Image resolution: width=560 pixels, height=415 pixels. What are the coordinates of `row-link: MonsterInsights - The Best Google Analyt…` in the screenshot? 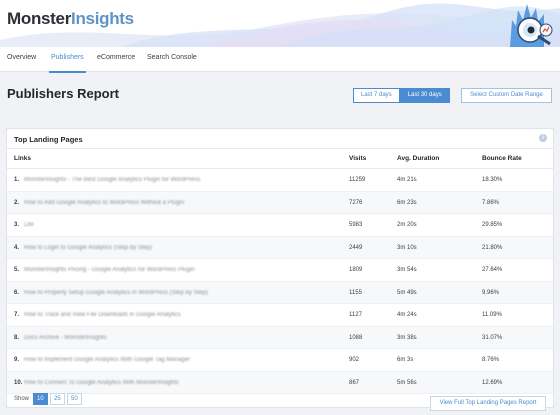 It's located at (112, 180).